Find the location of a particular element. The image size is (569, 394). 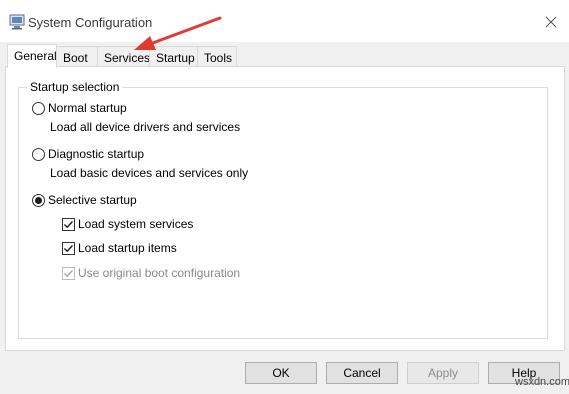

ok-button: OK is located at coordinates (281, 373).